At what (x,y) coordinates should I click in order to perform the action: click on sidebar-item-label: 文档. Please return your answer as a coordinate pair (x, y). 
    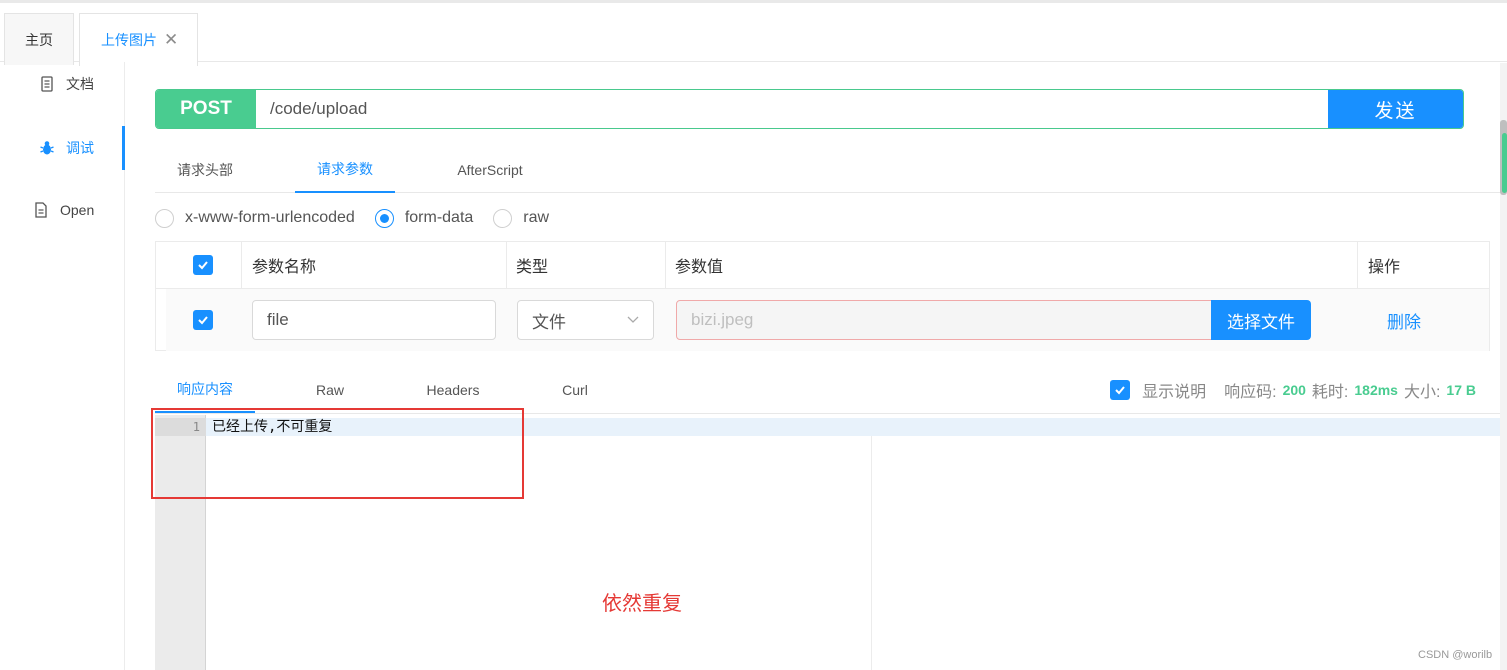
    Looking at the image, I should click on (80, 84).